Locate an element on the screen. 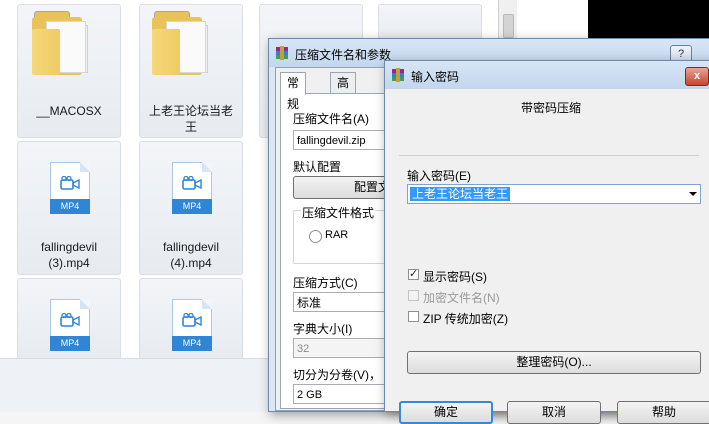 The width and height of the screenshot is (709, 424). rar-radio is located at coordinates (315, 236).